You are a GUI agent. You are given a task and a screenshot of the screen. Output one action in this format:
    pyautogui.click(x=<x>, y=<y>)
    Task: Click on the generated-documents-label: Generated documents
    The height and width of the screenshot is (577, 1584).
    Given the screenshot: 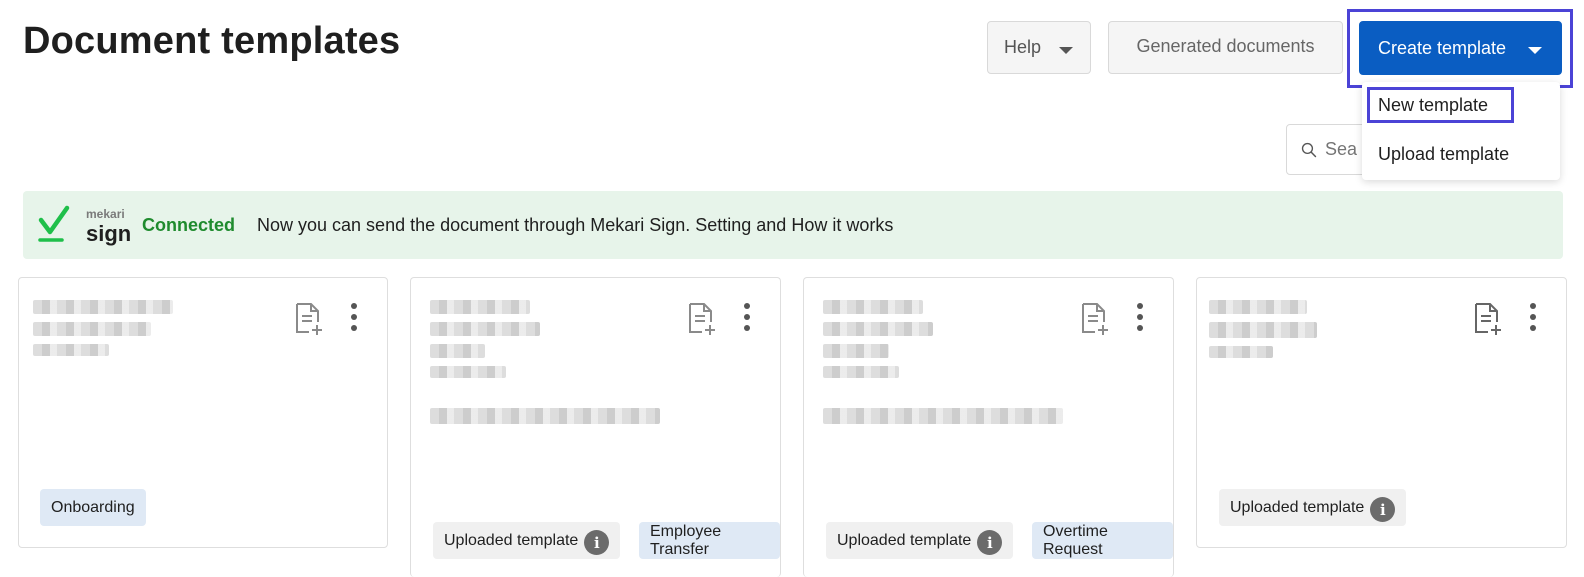 What is the action you would take?
    pyautogui.click(x=1225, y=46)
    